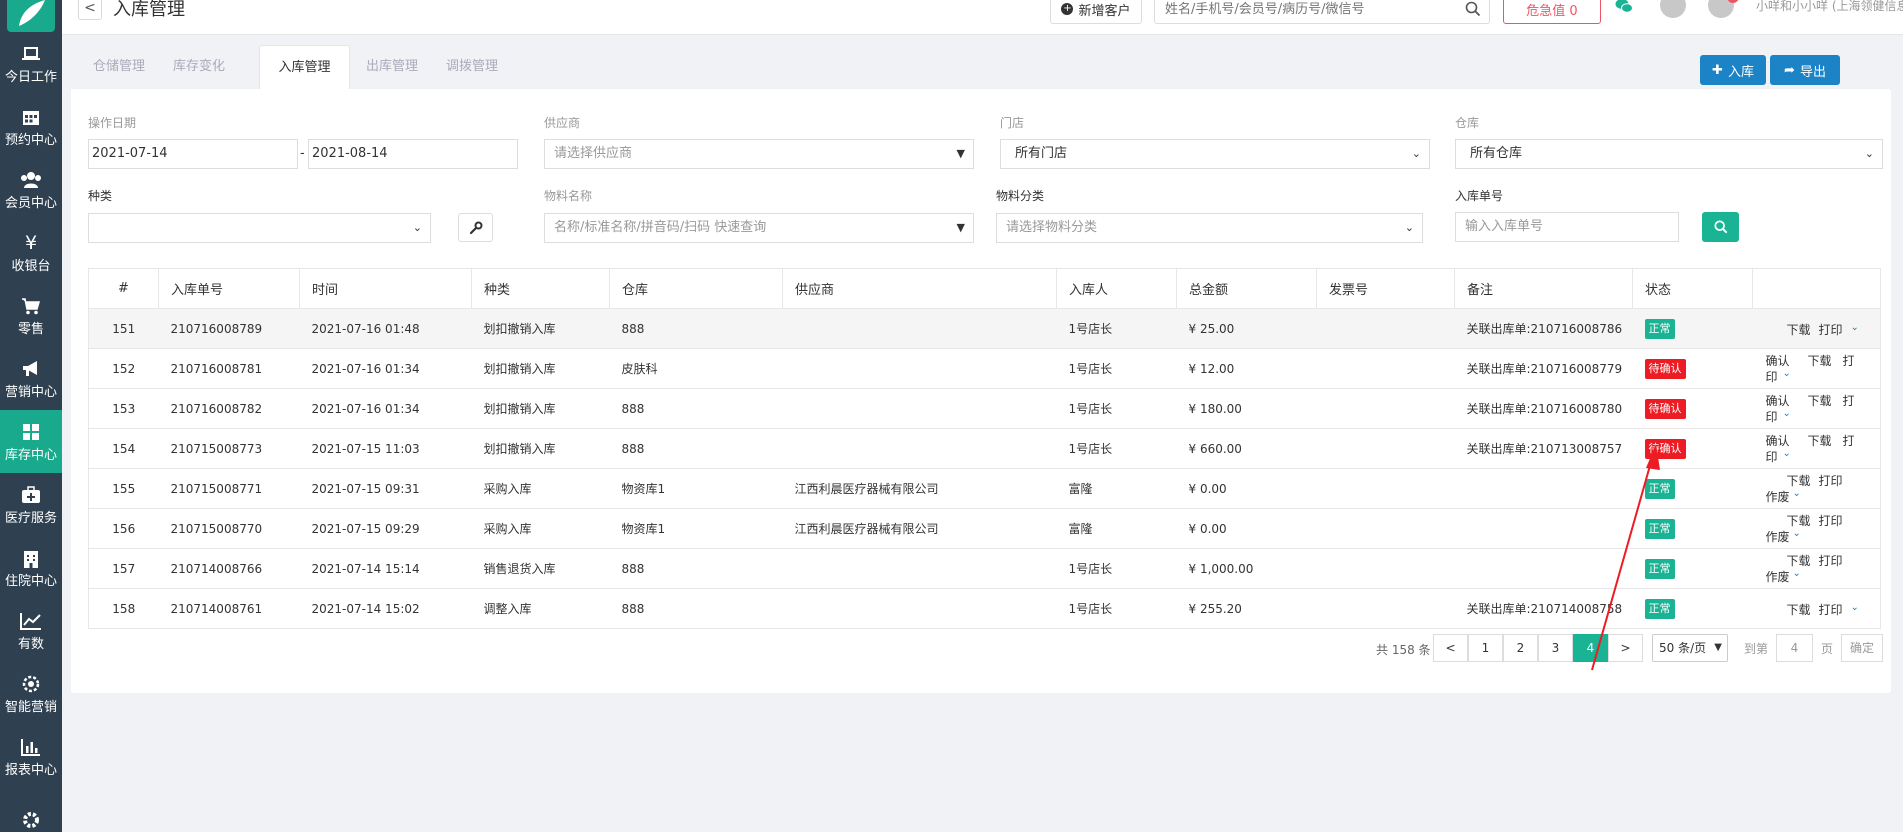  What do you see at coordinates (31, 315) in the screenshot?
I see `sidebar-item-cart: 零售` at bounding box center [31, 315].